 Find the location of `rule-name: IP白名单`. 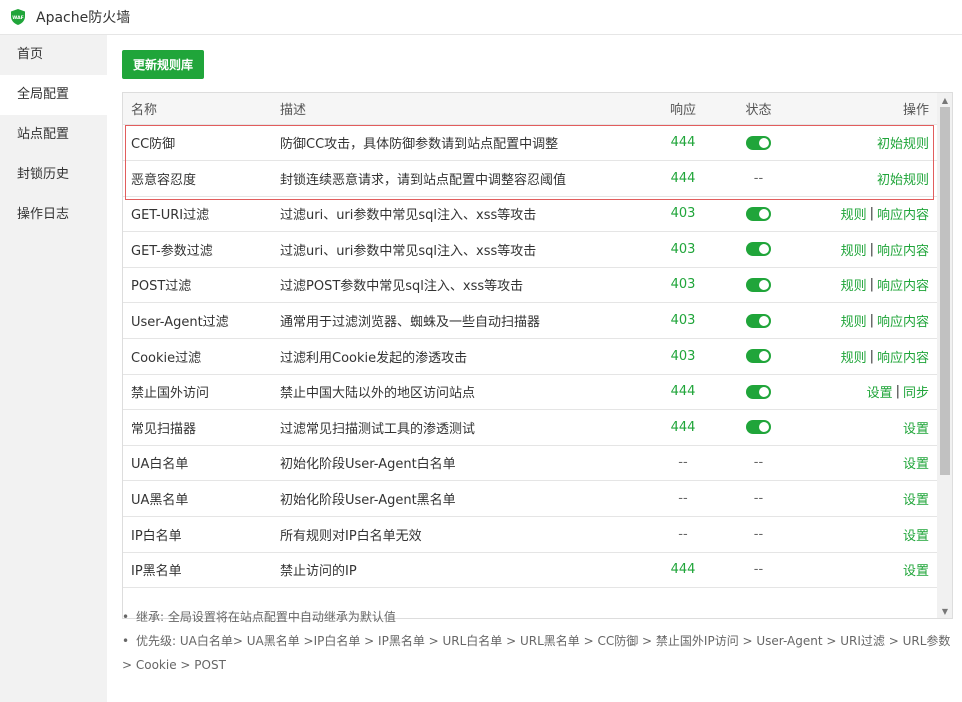

rule-name: IP白名单 is located at coordinates (156, 536).